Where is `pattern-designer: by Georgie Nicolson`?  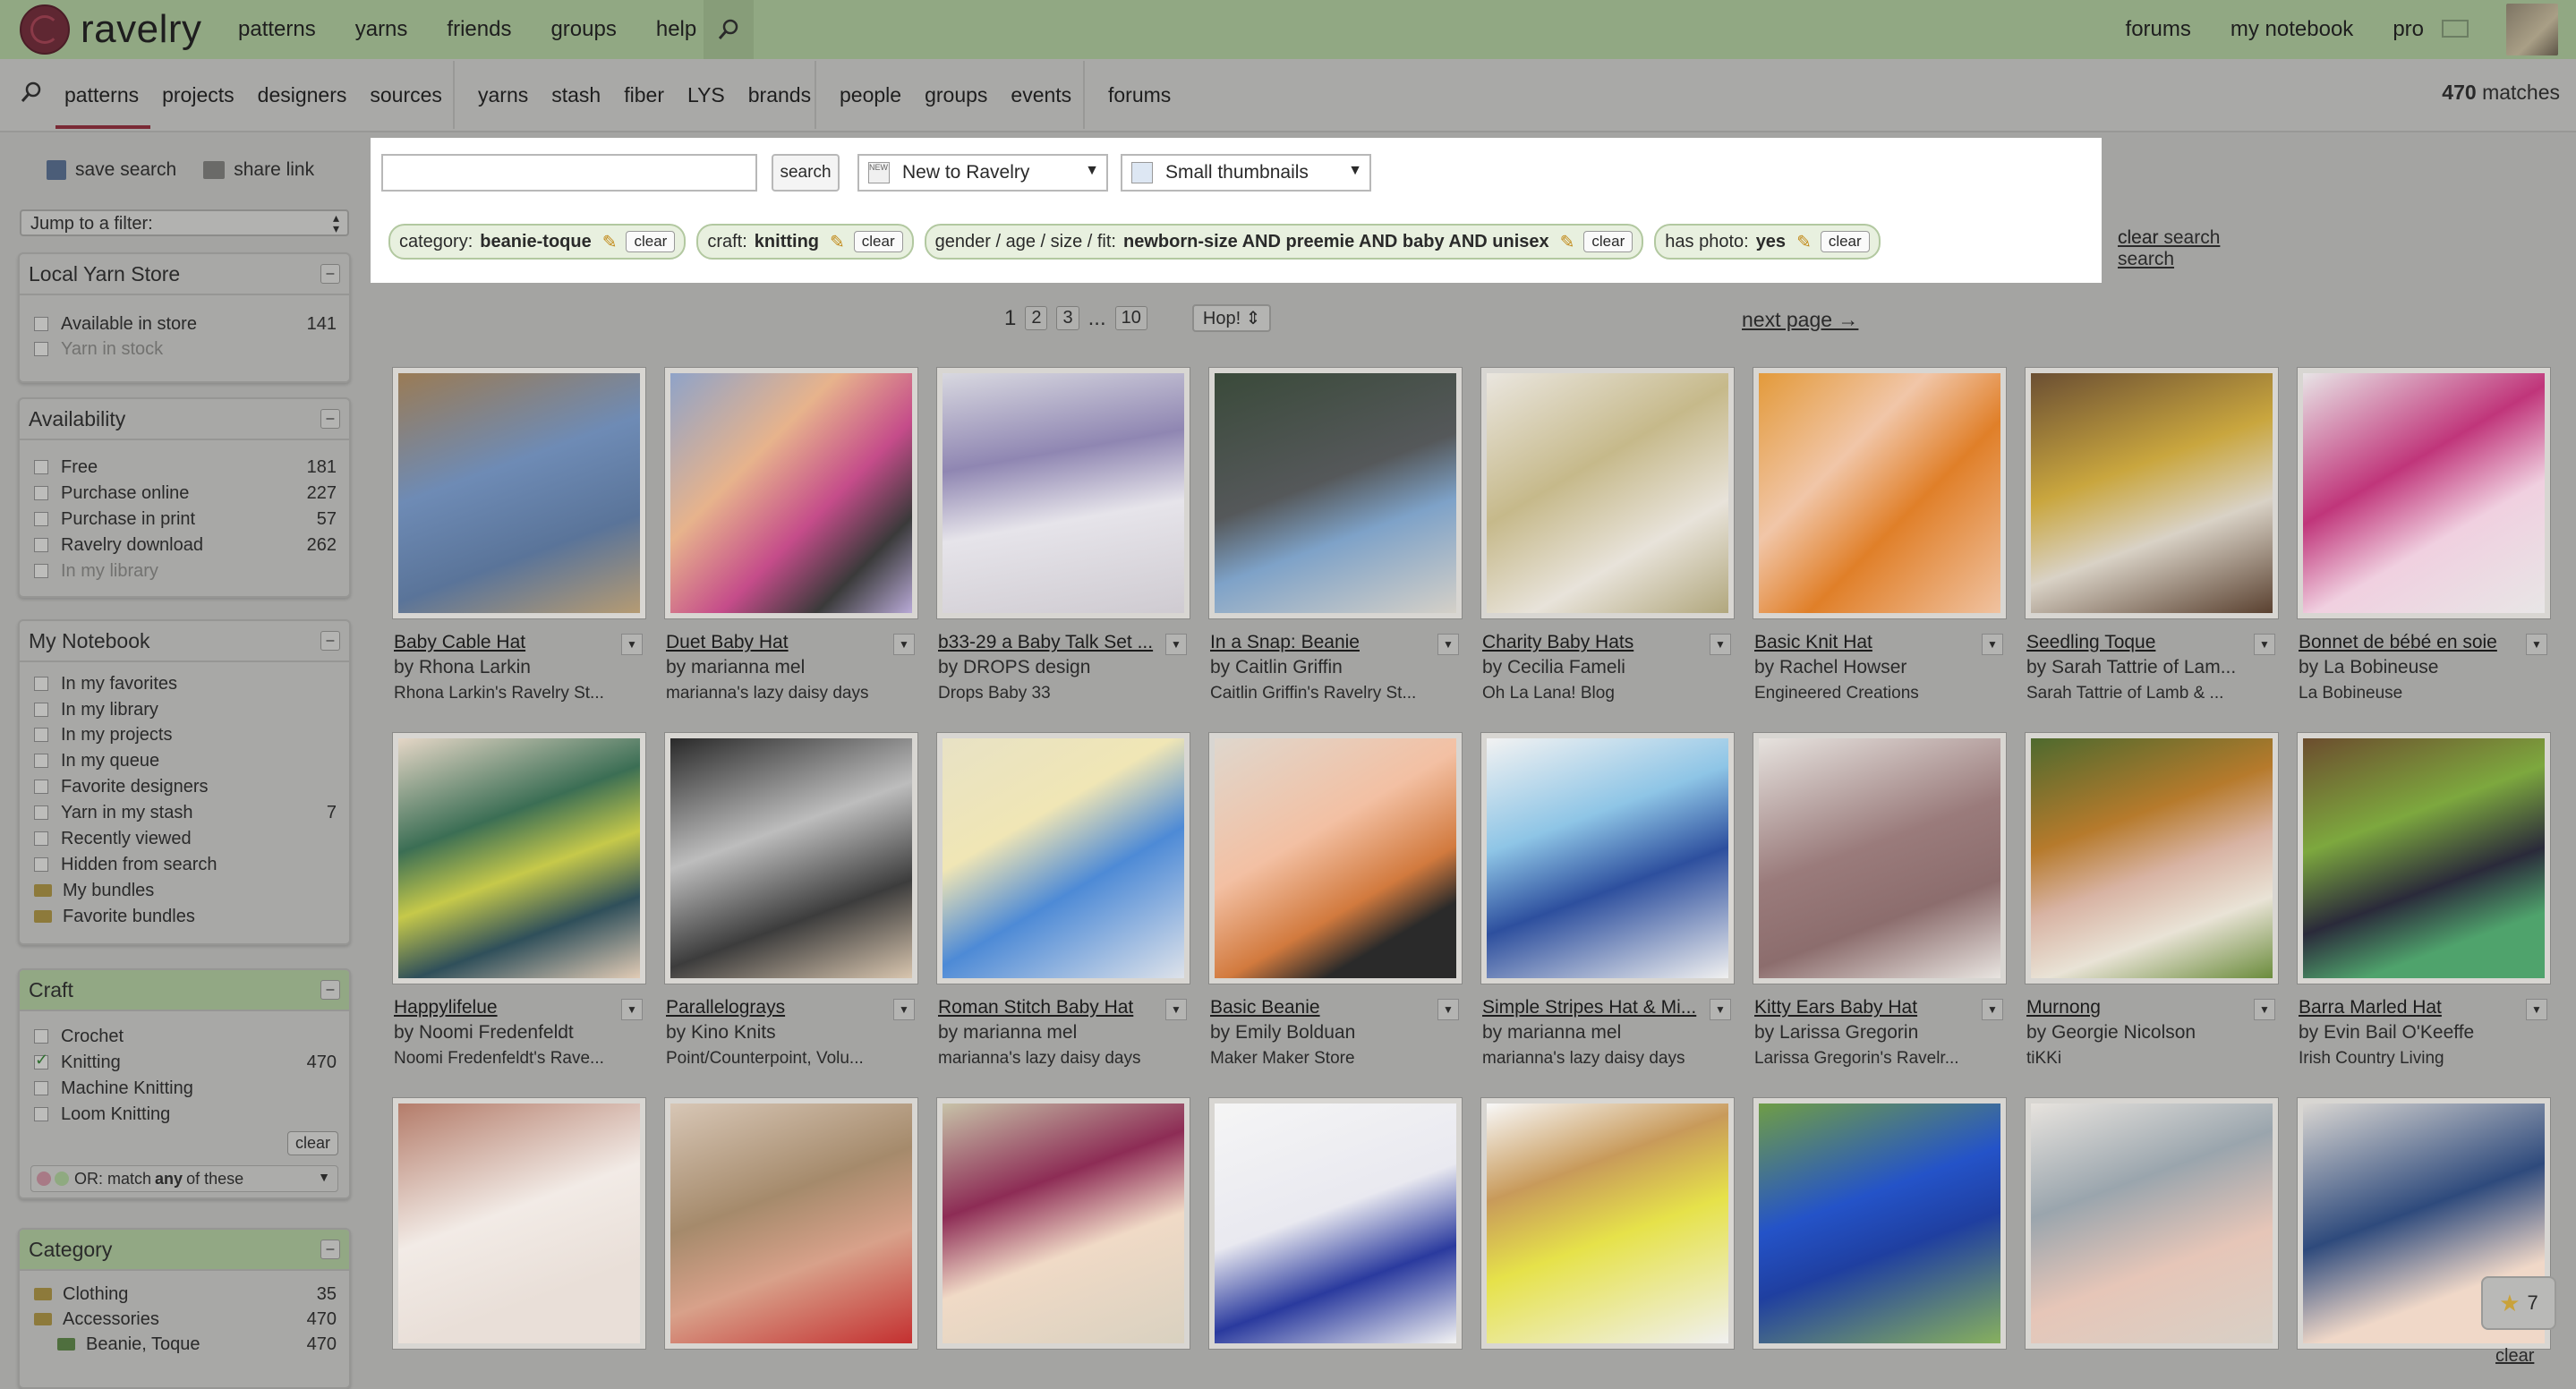 pattern-designer: by Georgie Nicolson is located at coordinates (2149, 1033).